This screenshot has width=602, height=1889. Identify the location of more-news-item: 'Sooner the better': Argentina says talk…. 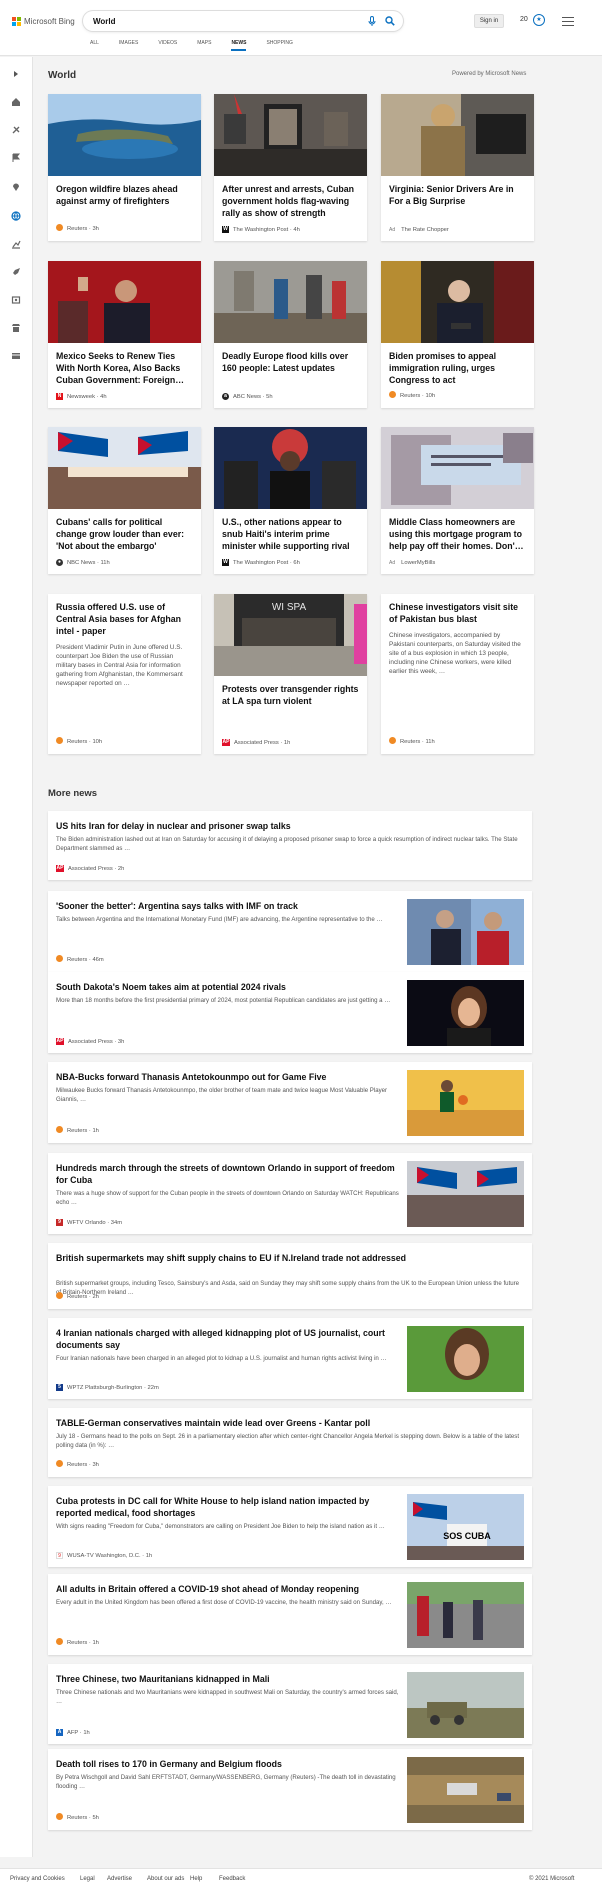
(290, 931).